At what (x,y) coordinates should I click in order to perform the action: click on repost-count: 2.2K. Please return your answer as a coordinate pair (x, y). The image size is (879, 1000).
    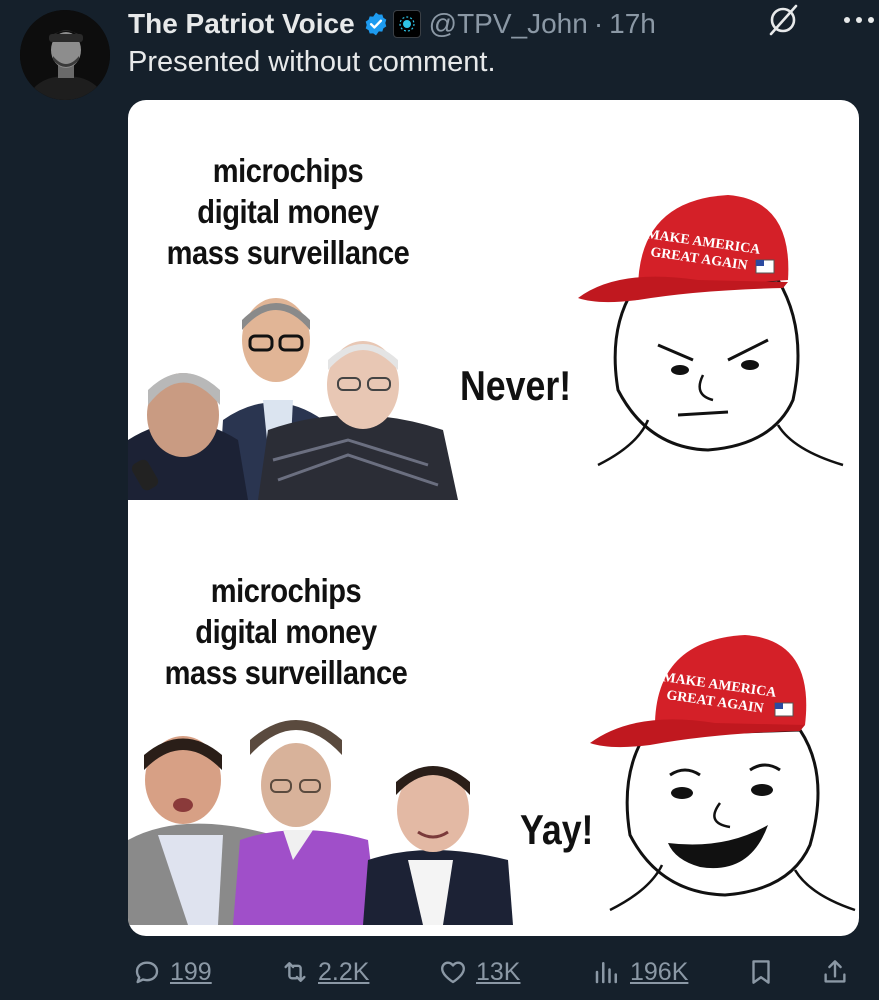
    Looking at the image, I should click on (344, 971).